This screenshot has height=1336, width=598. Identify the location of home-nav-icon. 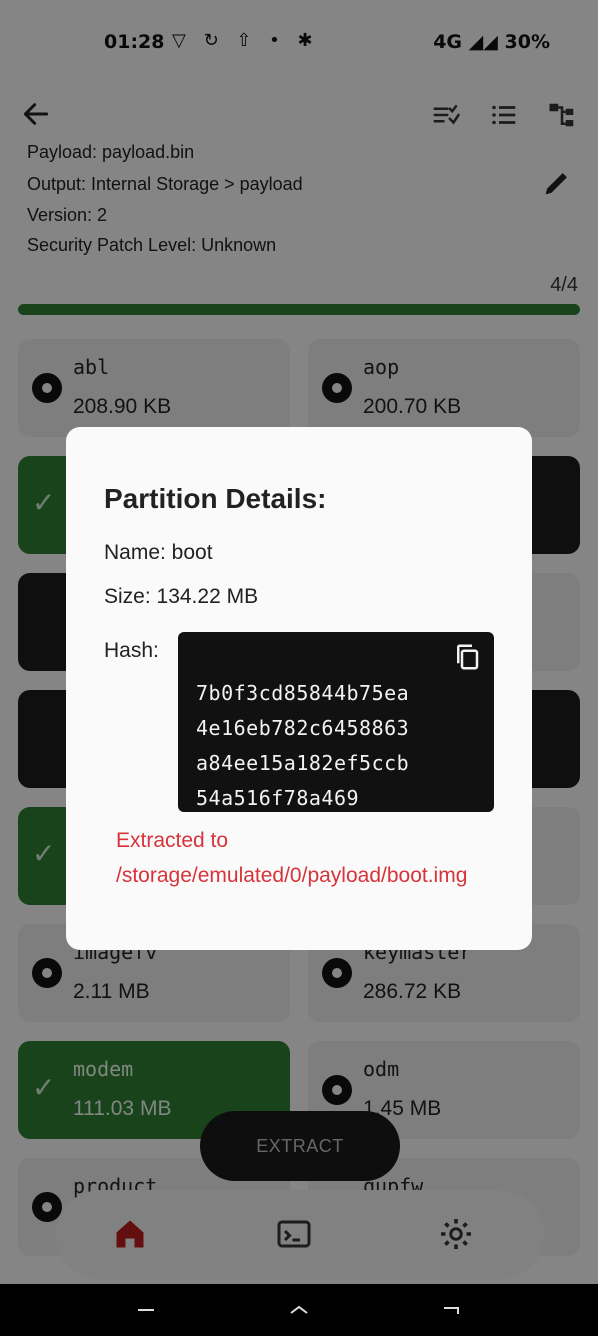
(299, 1310).